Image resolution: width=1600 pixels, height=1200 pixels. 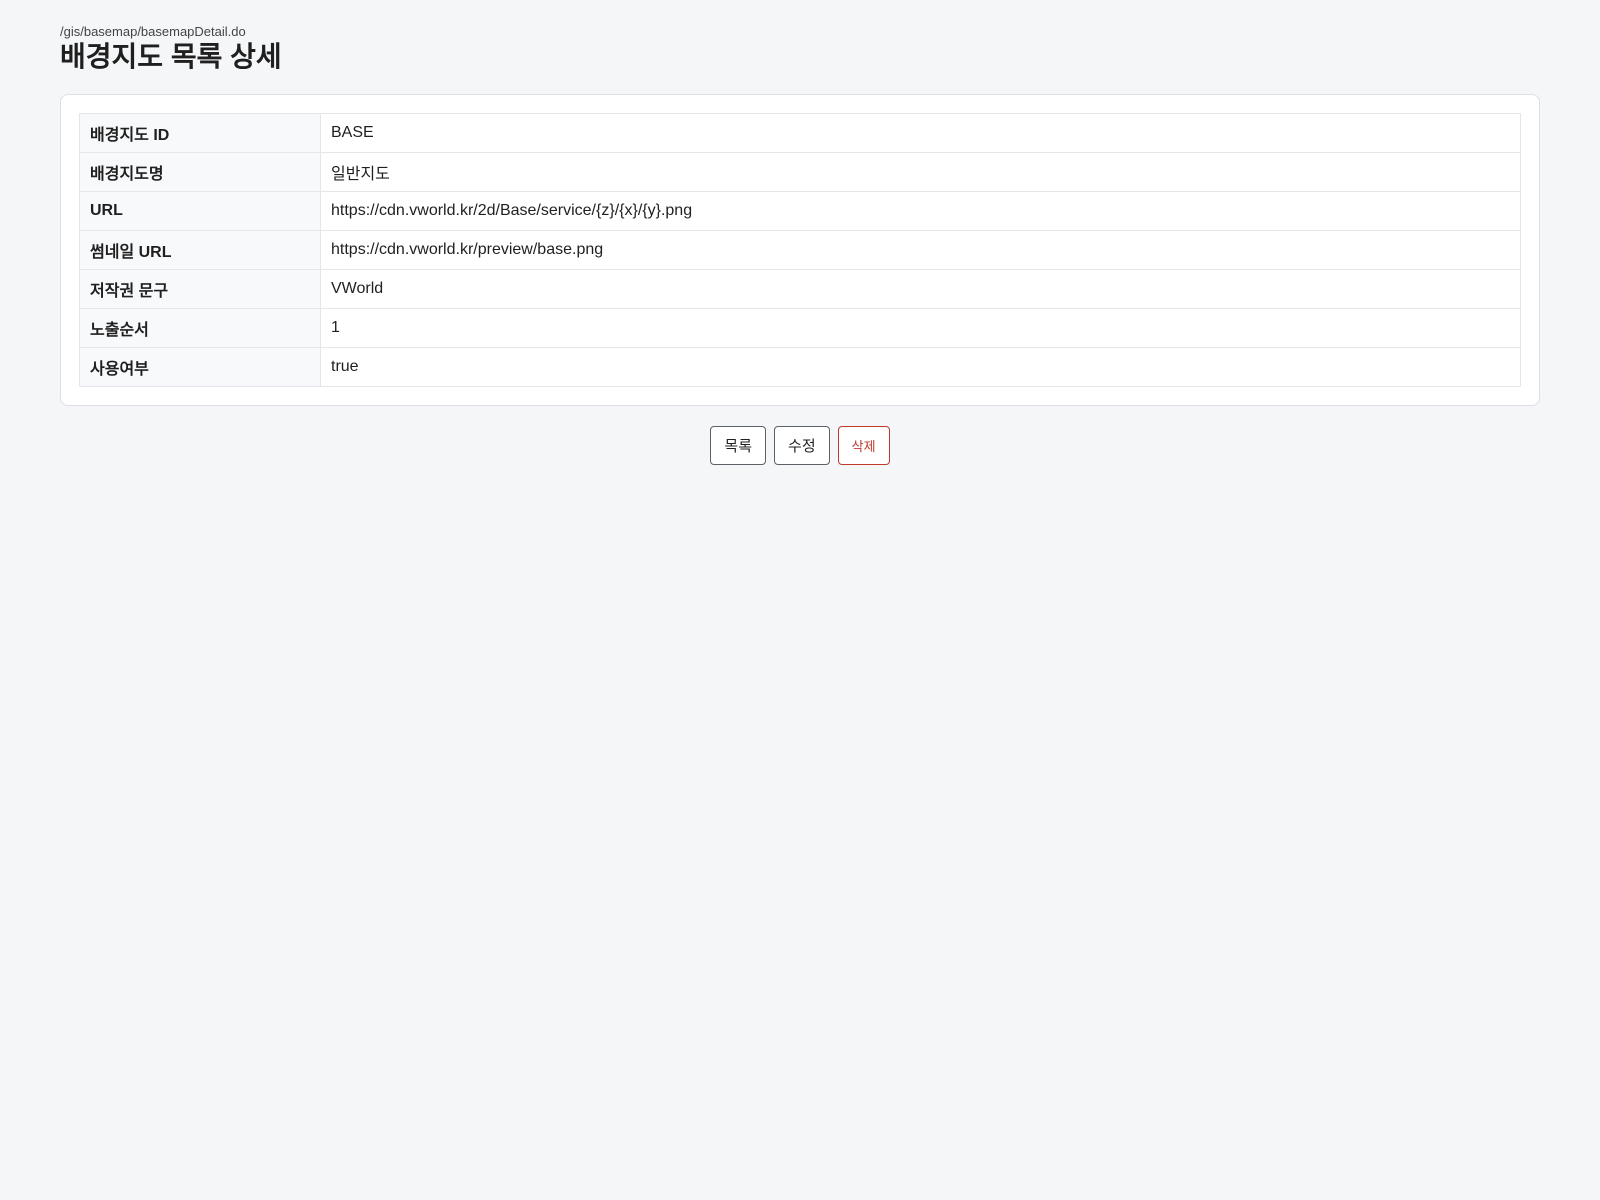 I want to click on table-row: 저작권 문구 VWorld, so click(x=800, y=289).